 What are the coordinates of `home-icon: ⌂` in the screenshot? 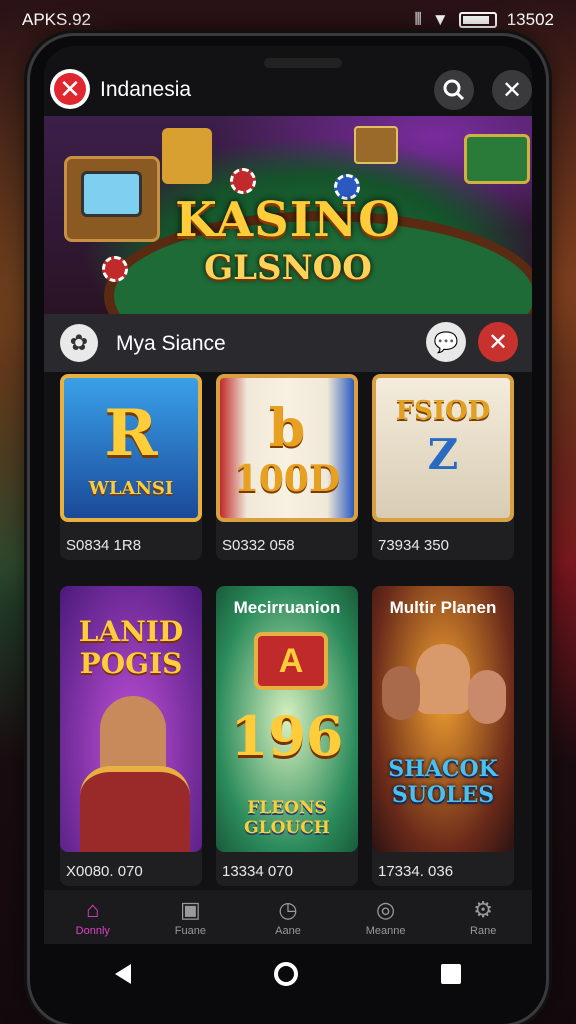 It's located at (93, 909).